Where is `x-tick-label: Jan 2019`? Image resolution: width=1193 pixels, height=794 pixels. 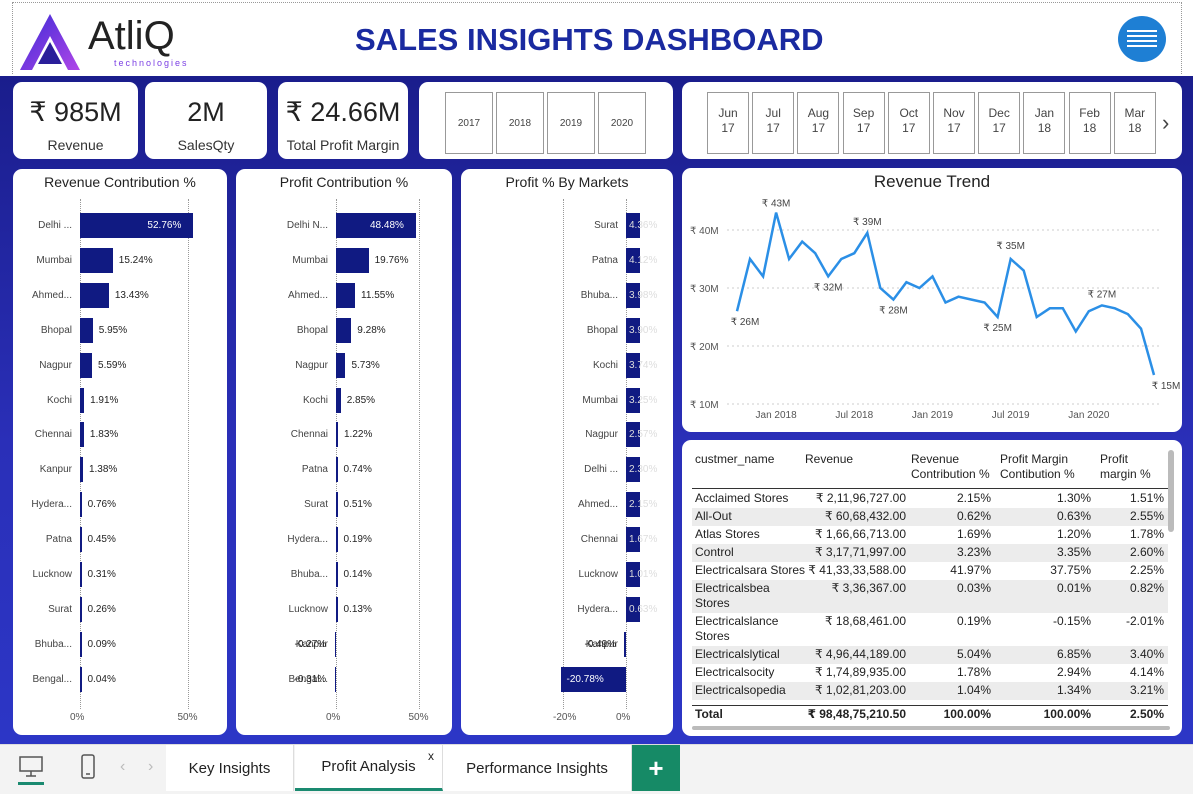
x-tick-label: Jan 2019 is located at coordinates (933, 415).